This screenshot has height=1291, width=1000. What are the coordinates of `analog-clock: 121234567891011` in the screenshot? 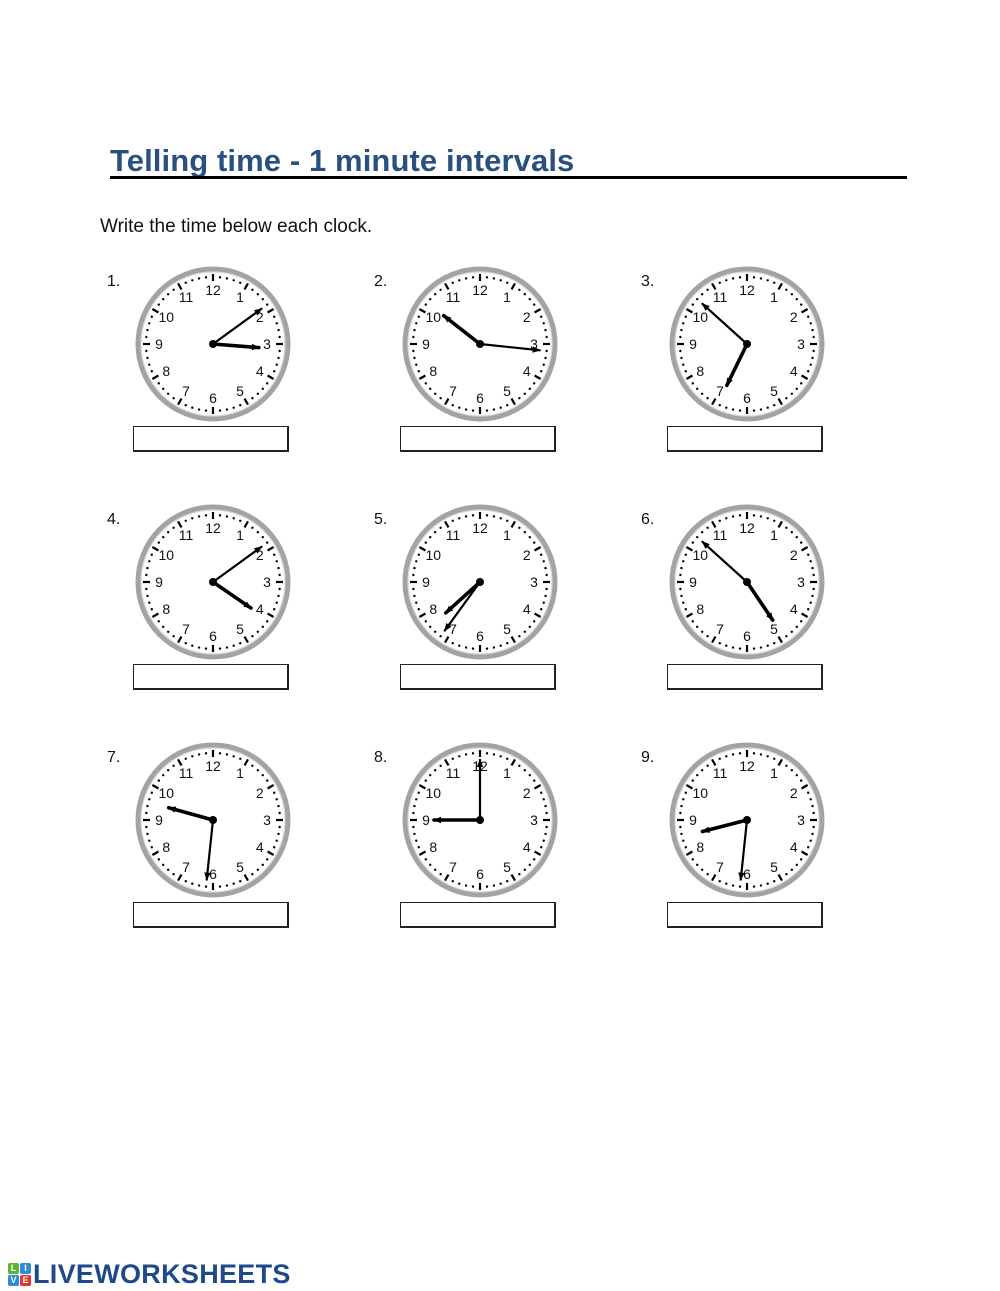 It's located at (213, 344).